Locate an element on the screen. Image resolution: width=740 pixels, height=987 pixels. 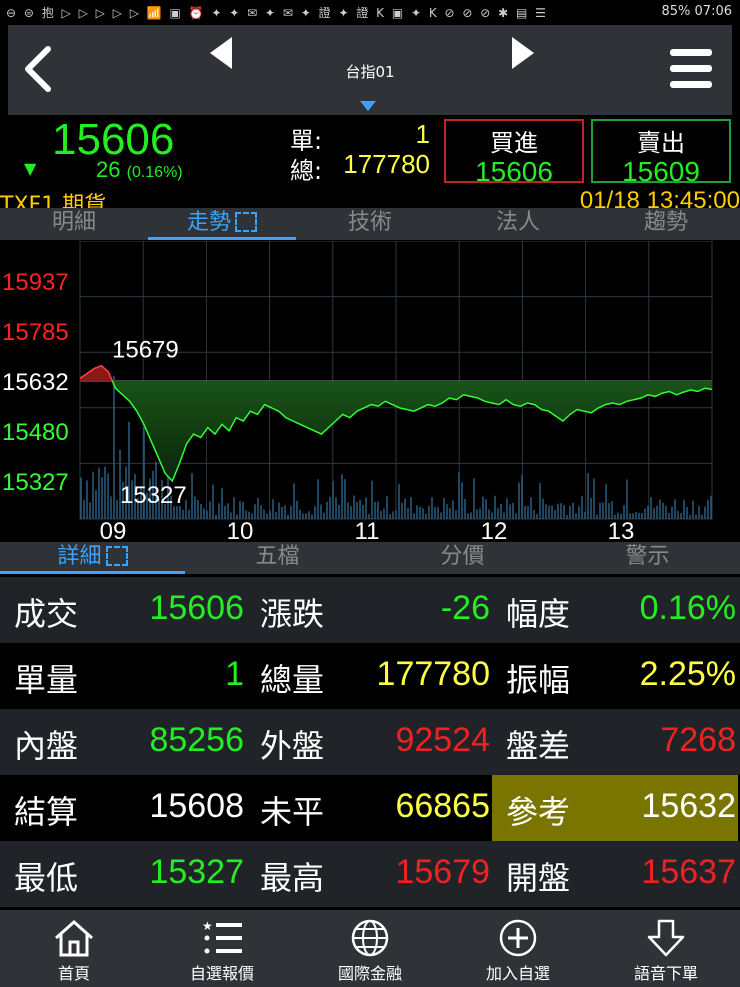
plus-circle-icon is located at coordinates (518, 938).